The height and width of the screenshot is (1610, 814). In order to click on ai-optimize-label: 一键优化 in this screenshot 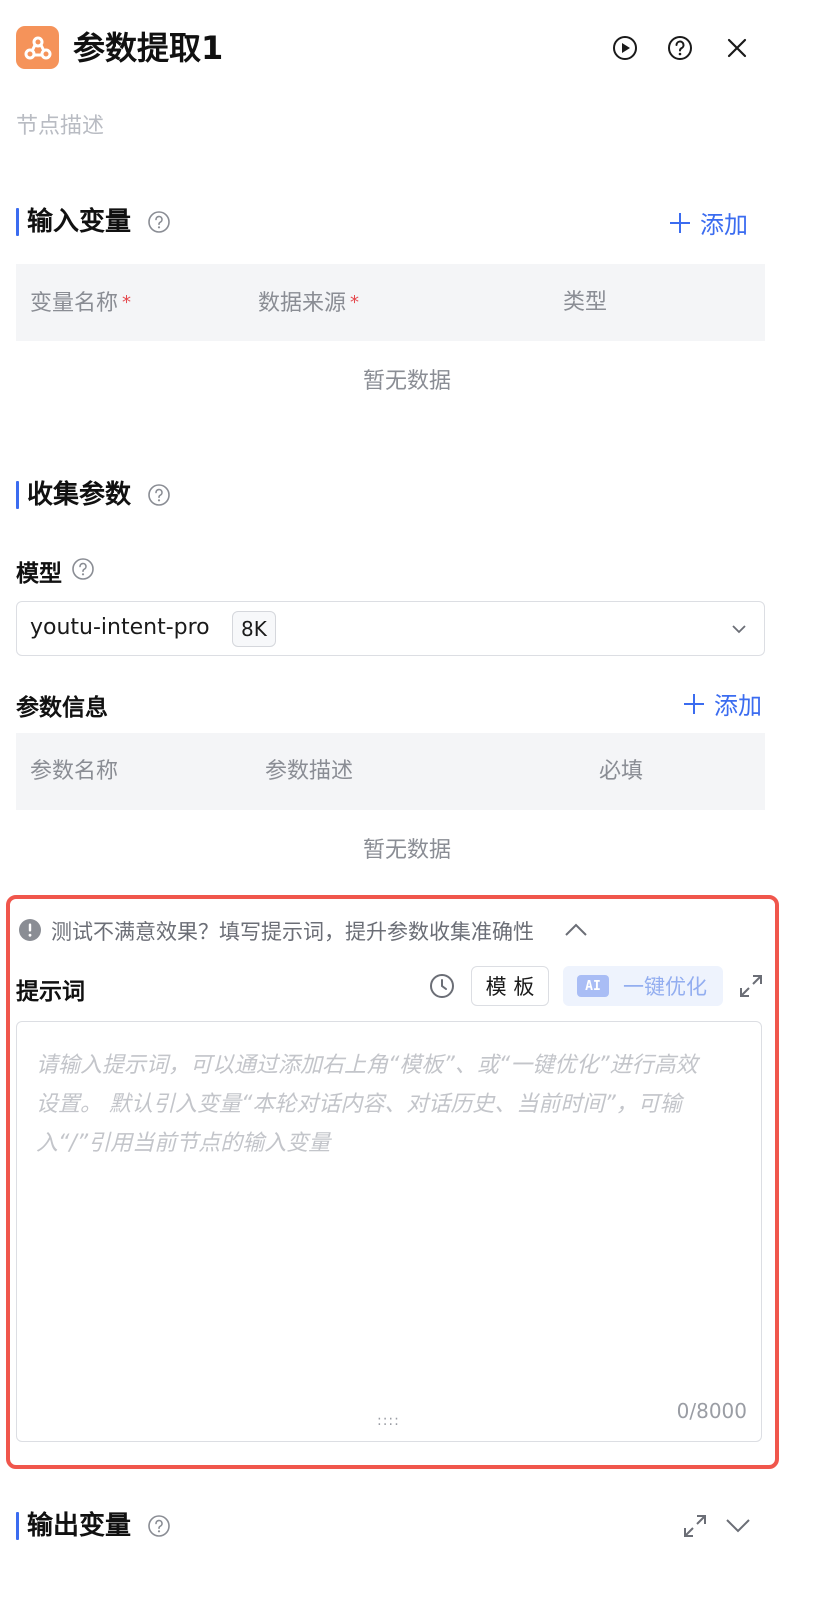, I will do `click(665, 987)`.